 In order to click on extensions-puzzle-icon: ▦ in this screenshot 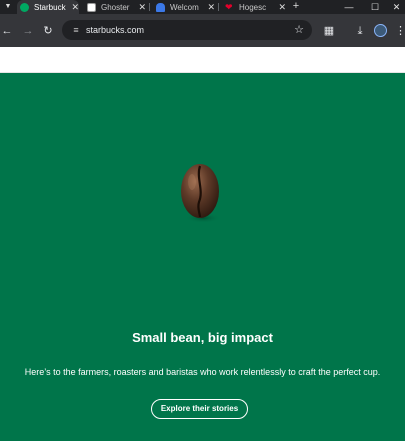, I will do `click(329, 31)`.